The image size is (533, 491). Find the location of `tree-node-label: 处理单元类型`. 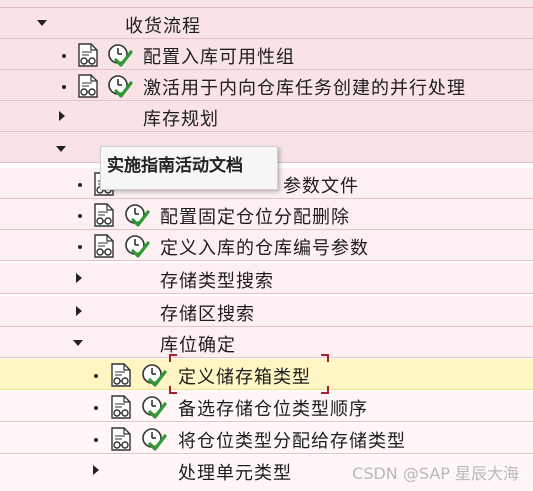

tree-node-label: 处理单元类型 is located at coordinates (235, 473).